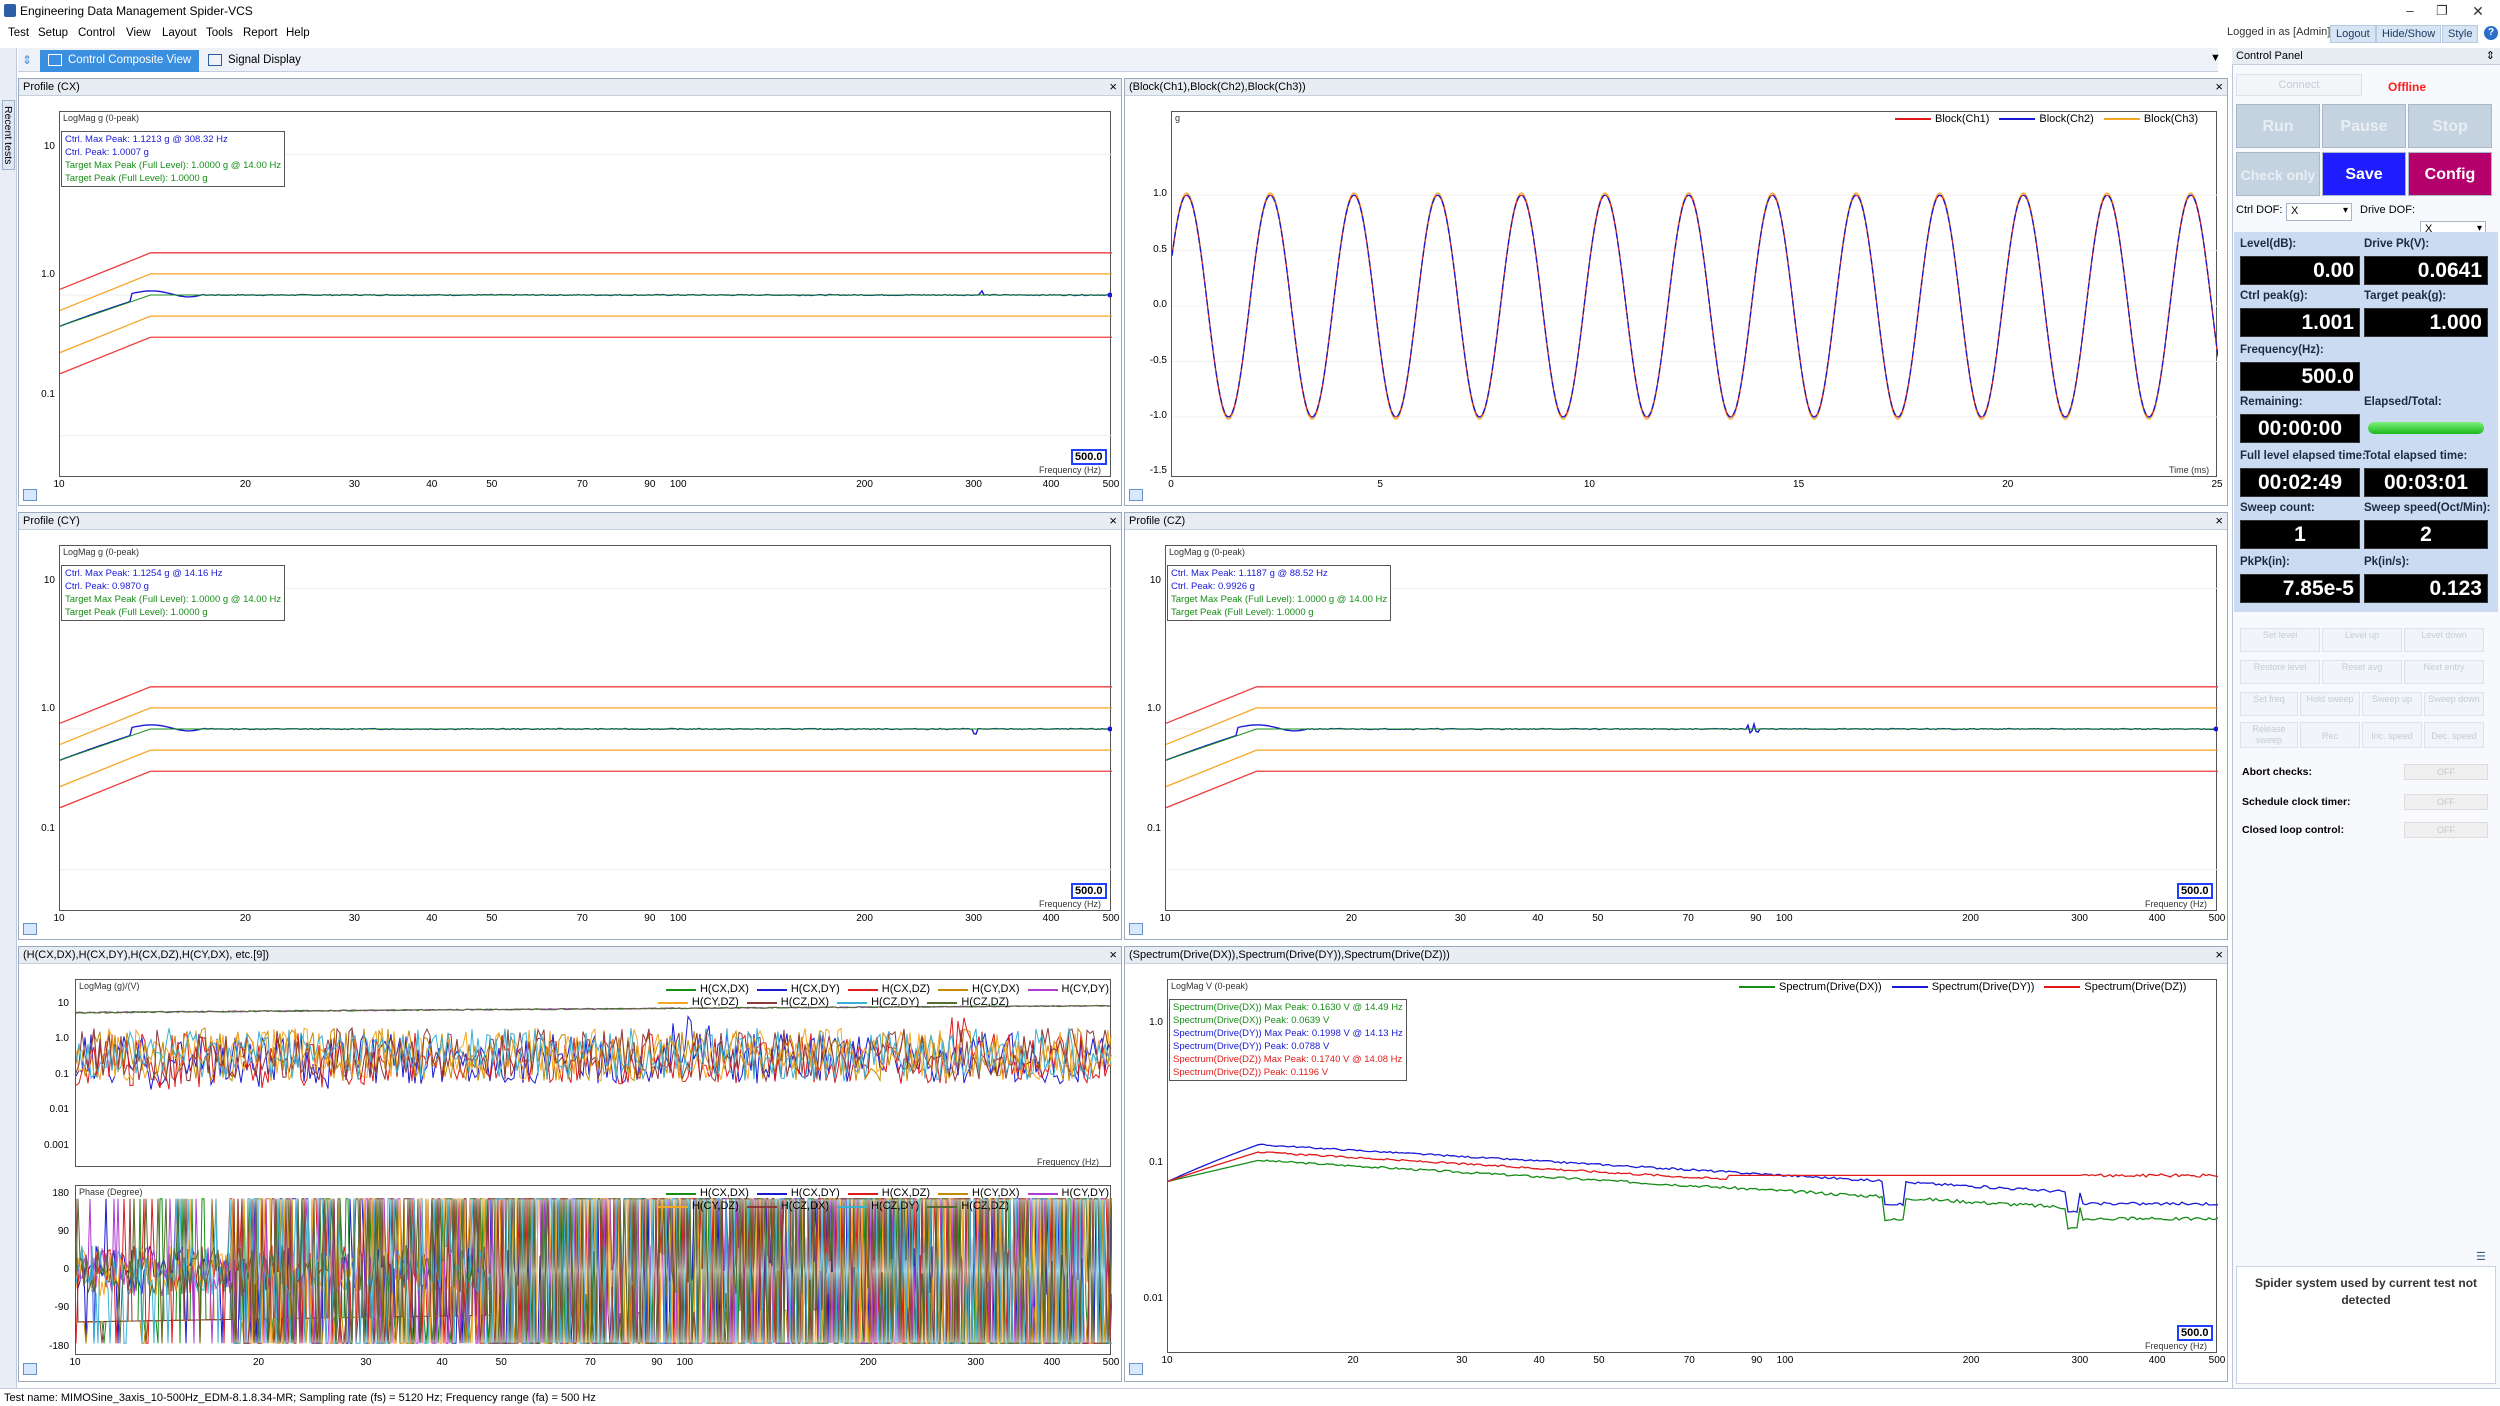  What do you see at coordinates (2269, 735) in the screenshot?
I see `release-sweep-button: Release sweep` at bounding box center [2269, 735].